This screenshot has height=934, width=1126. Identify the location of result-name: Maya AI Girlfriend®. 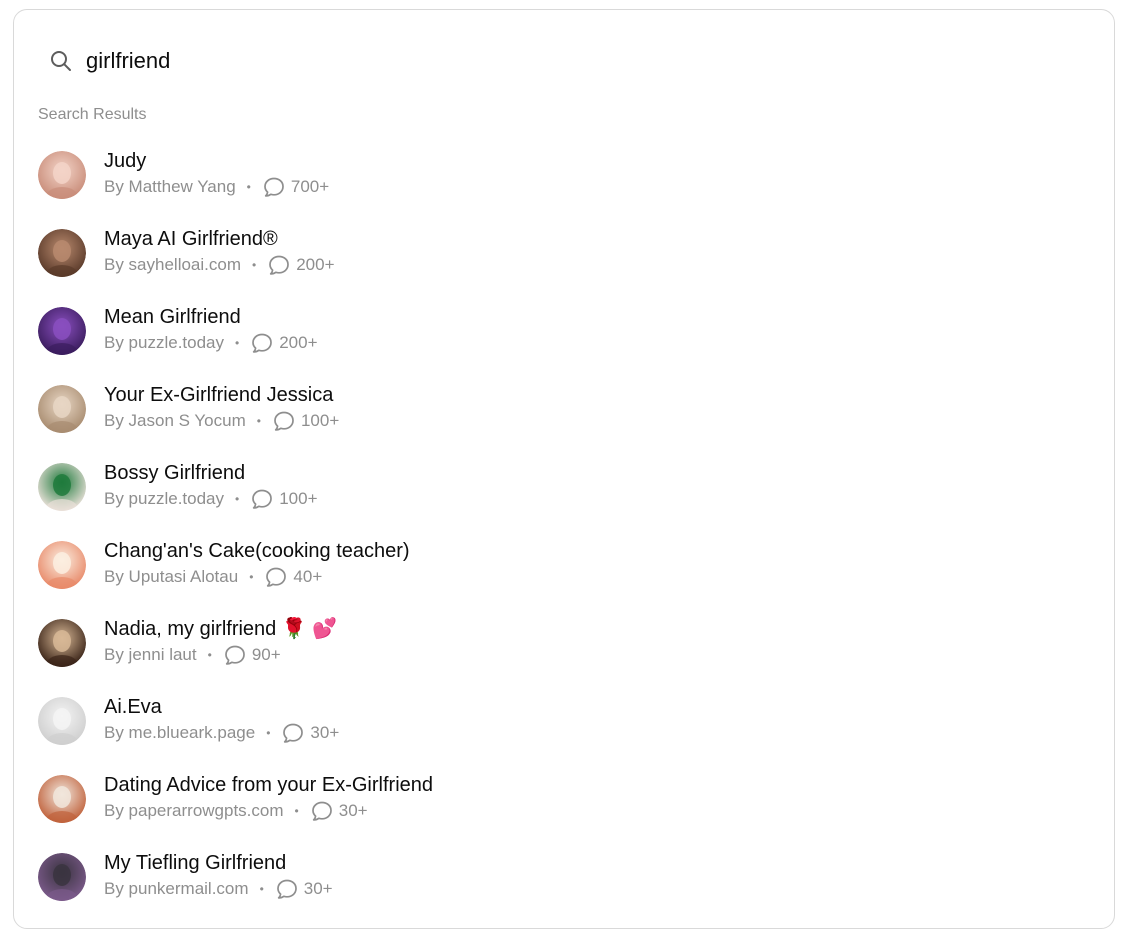
(191, 239).